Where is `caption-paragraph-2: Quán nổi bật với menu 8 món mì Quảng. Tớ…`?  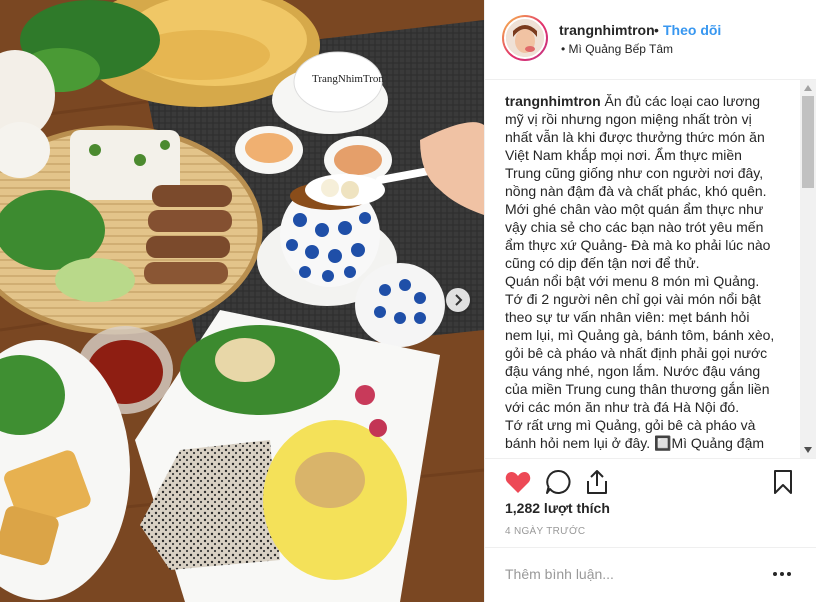
caption-paragraph-2: Quán nổi bật với menu 8 món mì Quảng. Tớ… is located at coordinates (640, 344).